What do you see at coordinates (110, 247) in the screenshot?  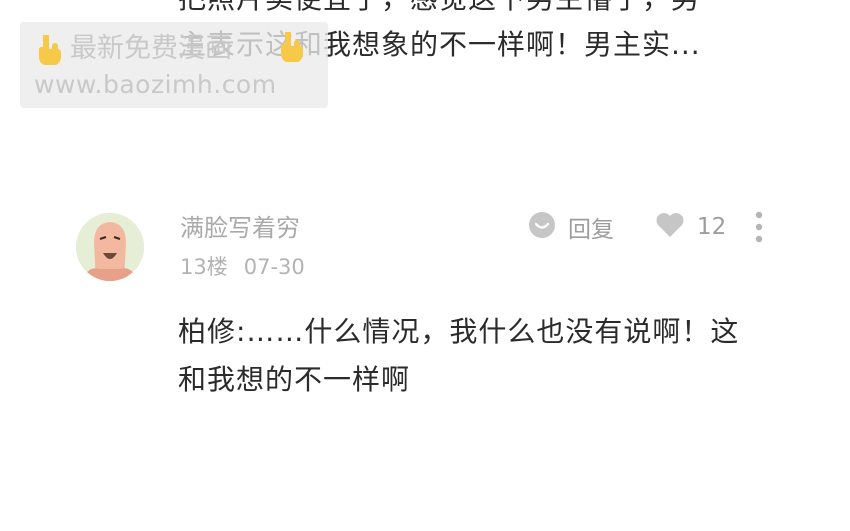 I see `avatar` at bounding box center [110, 247].